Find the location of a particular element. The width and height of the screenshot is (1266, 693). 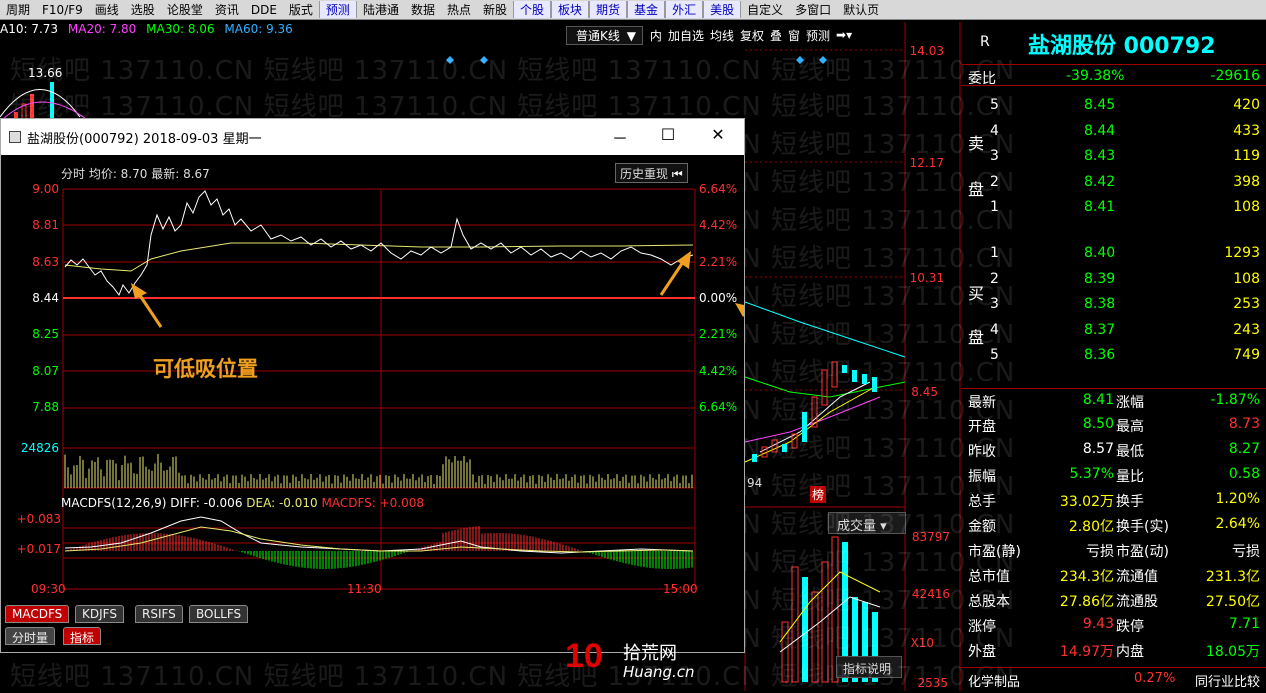

buy-order-row: 2 8.39 108 is located at coordinates (1114, 279).